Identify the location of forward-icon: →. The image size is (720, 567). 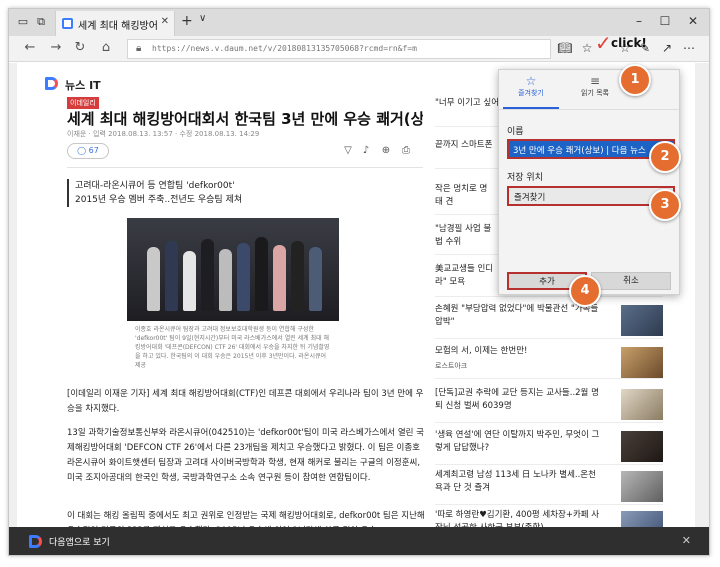
(56, 47).